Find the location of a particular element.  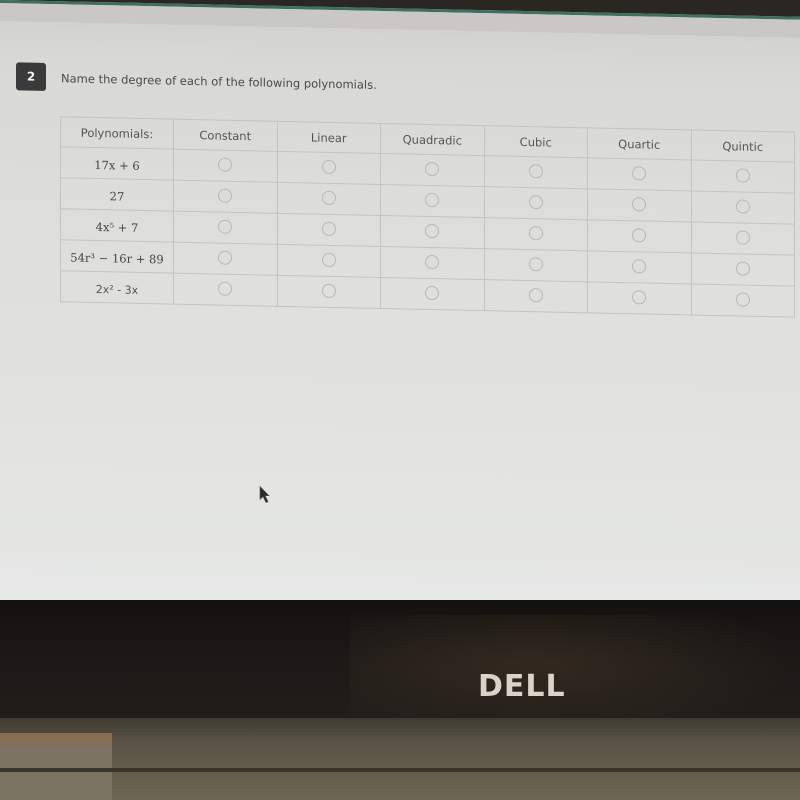

polynomial-cell: 27 is located at coordinates (117, 194).